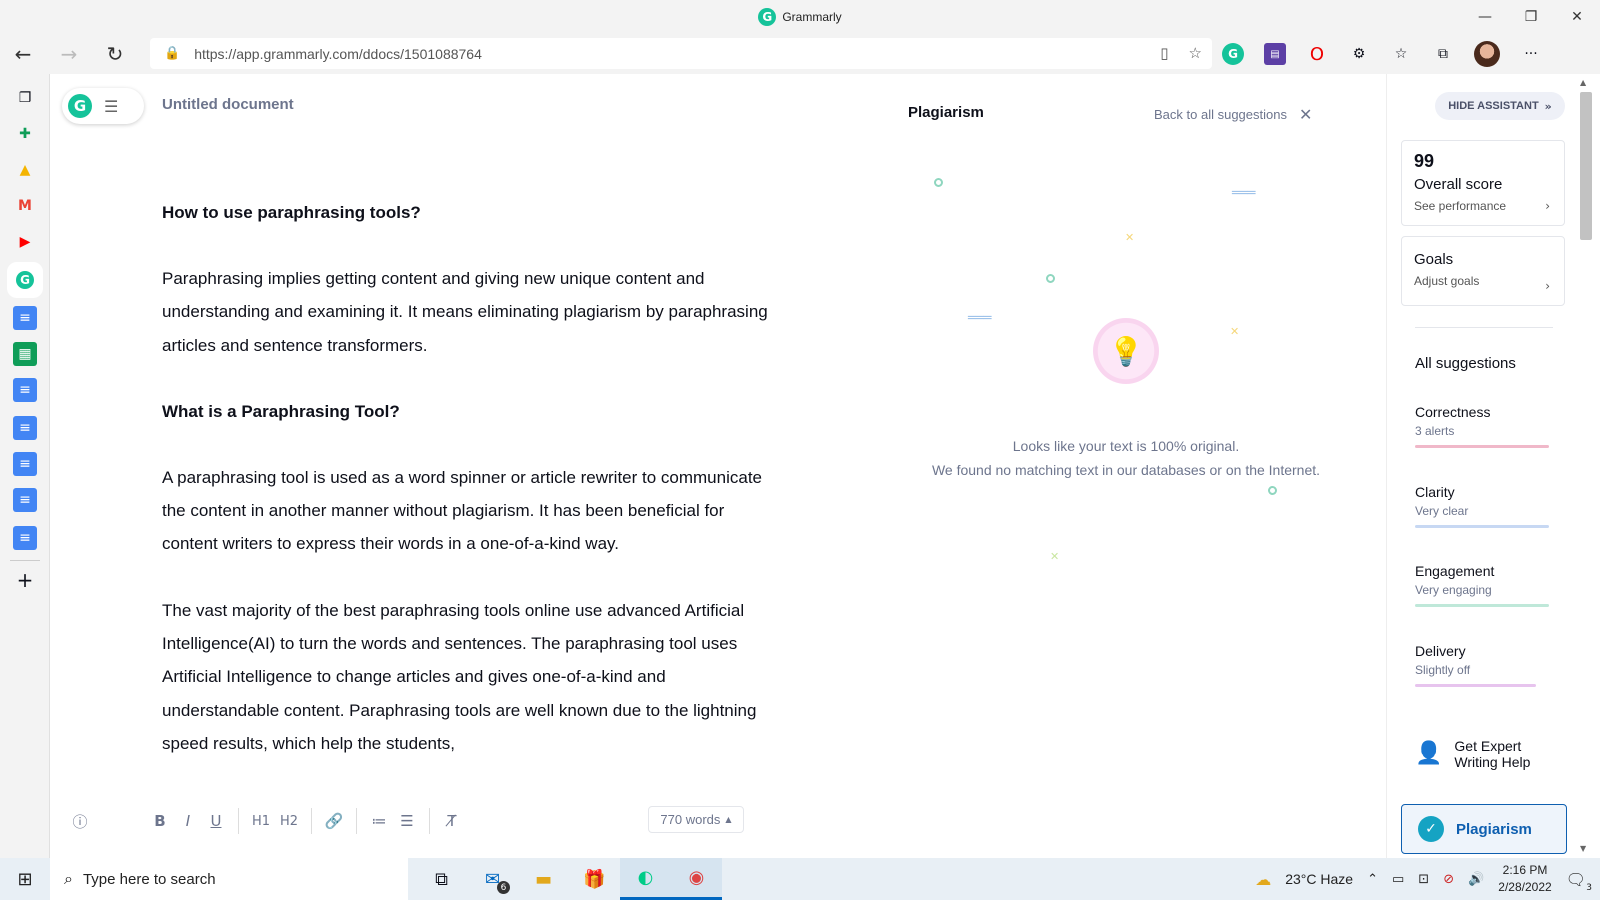 The width and height of the screenshot is (1600, 900). Describe the element at coordinates (1492, 762) in the screenshot. I see `expert-line-2: Writing Help` at that location.